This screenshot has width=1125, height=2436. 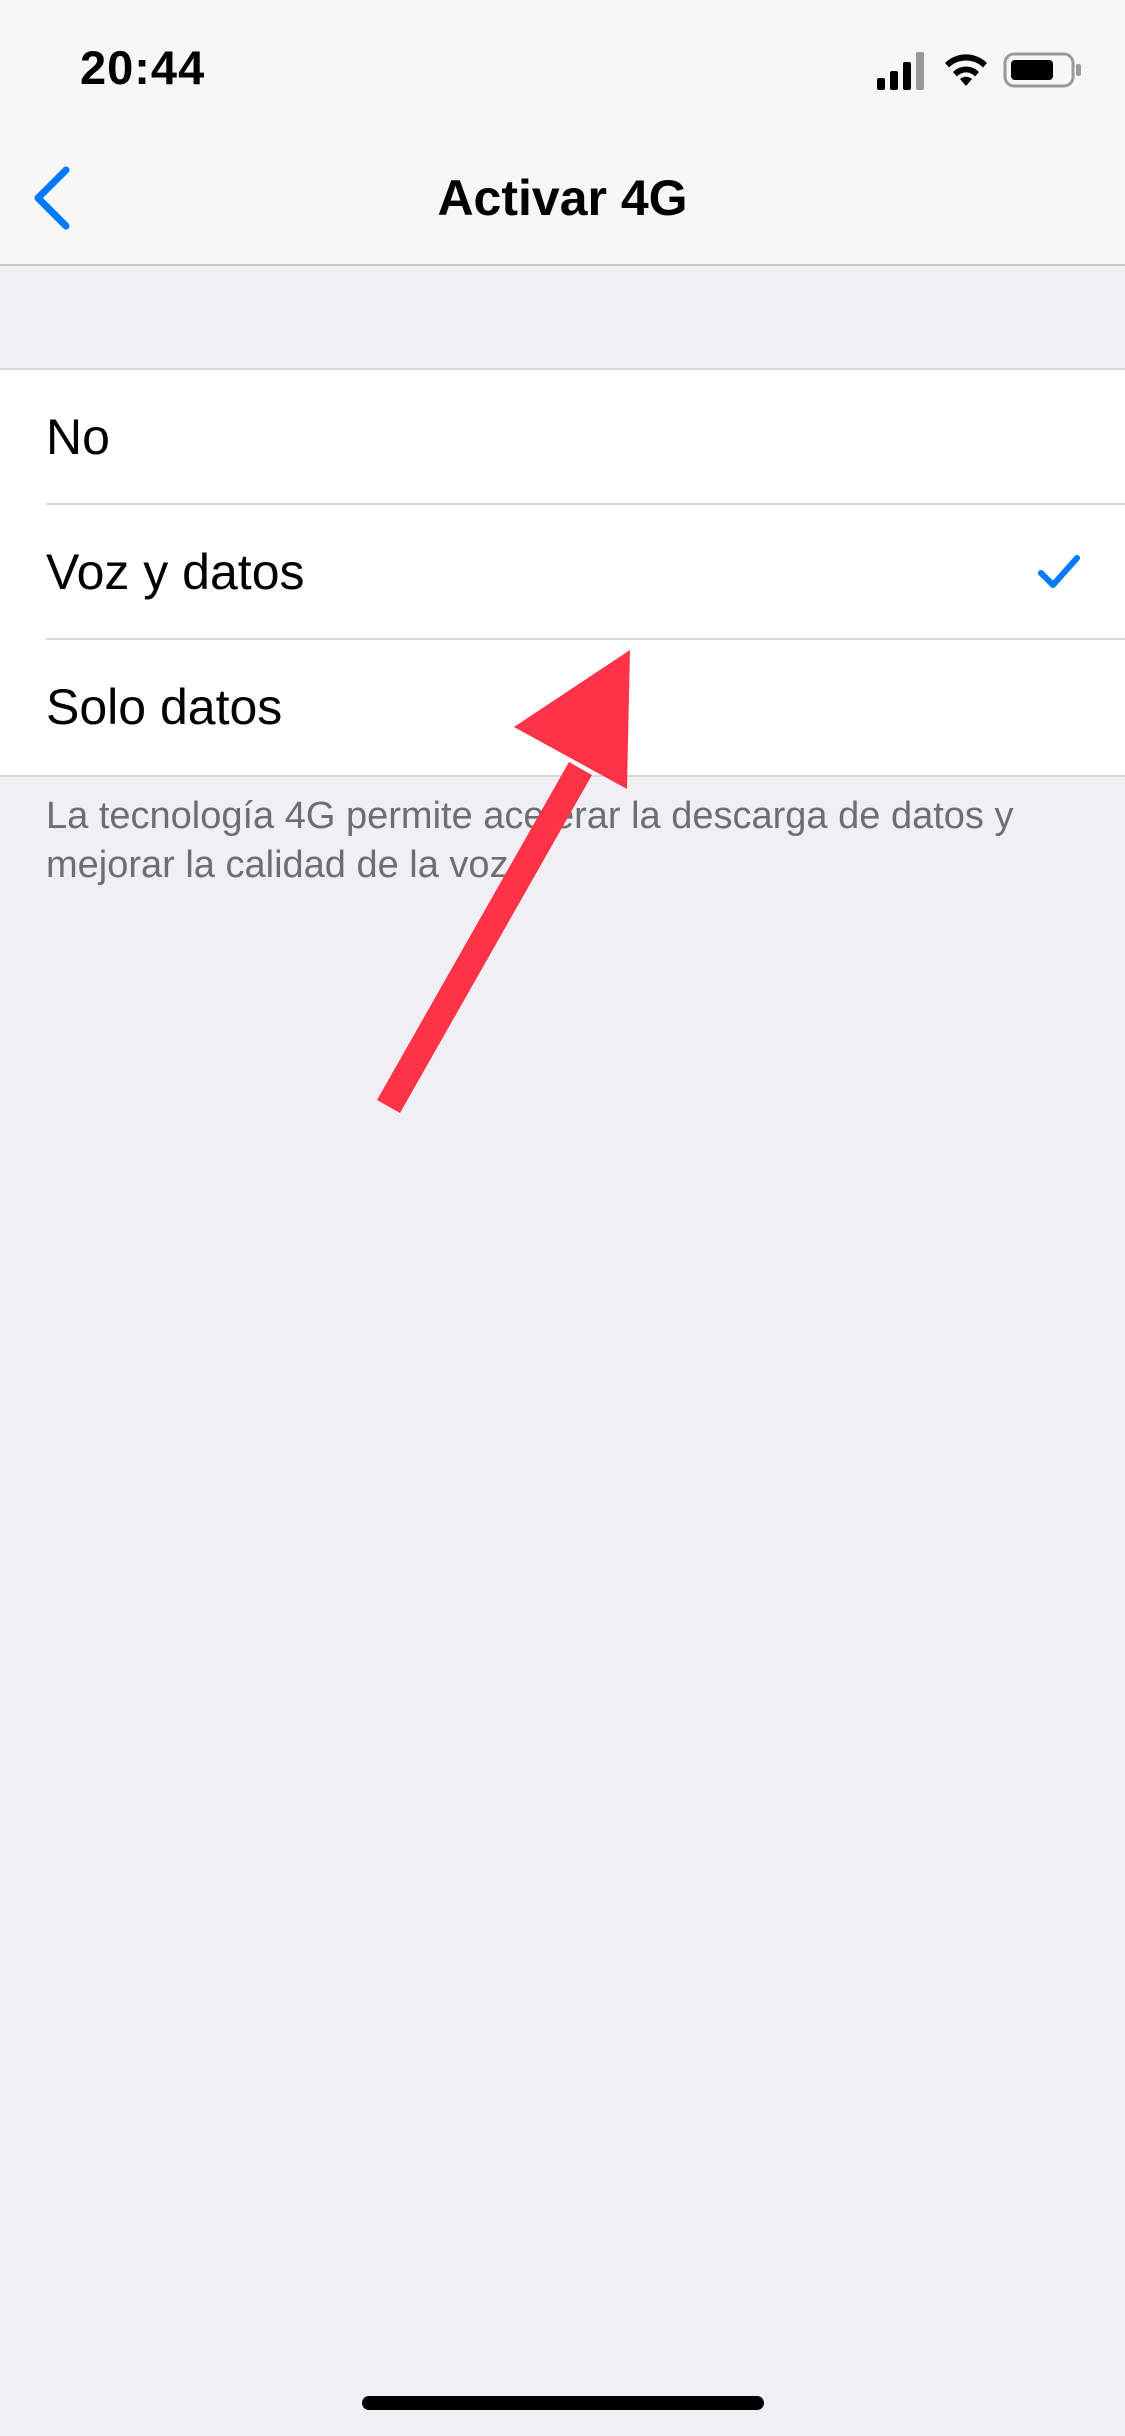 What do you see at coordinates (966, 70) in the screenshot?
I see `wifi-icon` at bounding box center [966, 70].